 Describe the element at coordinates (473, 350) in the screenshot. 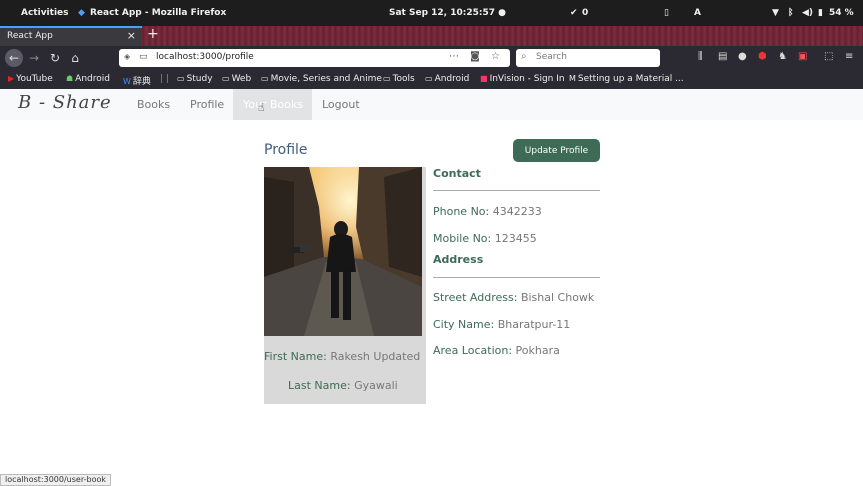

I see `area-label: Area Location:` at that location.